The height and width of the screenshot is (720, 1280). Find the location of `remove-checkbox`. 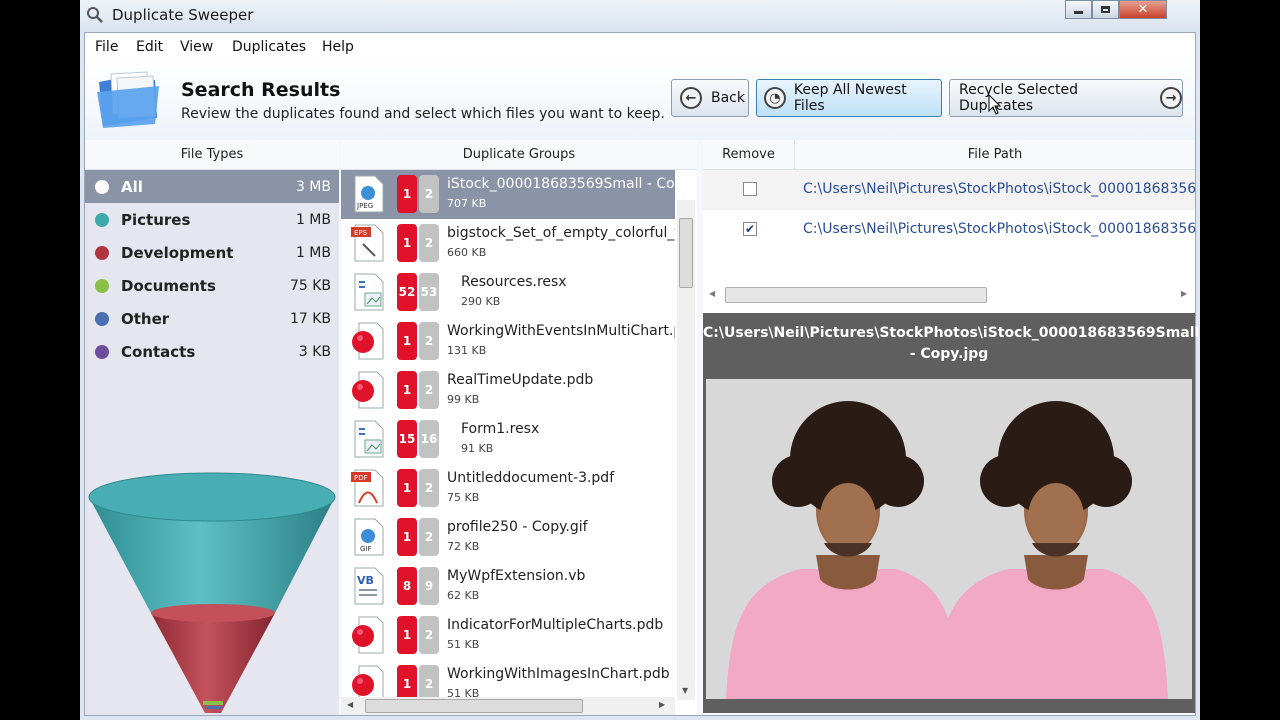

remove-checkbox is located at coordinates (750, 189).